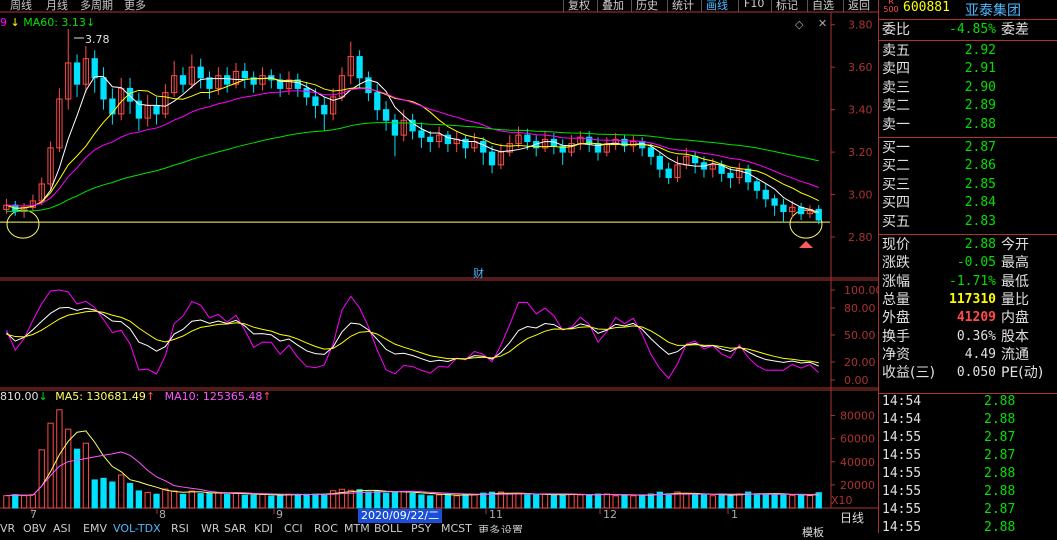  Describe the element at coordinates (388, 528) in the screenshot. I see `indicator-tab: BOLL` at that location.